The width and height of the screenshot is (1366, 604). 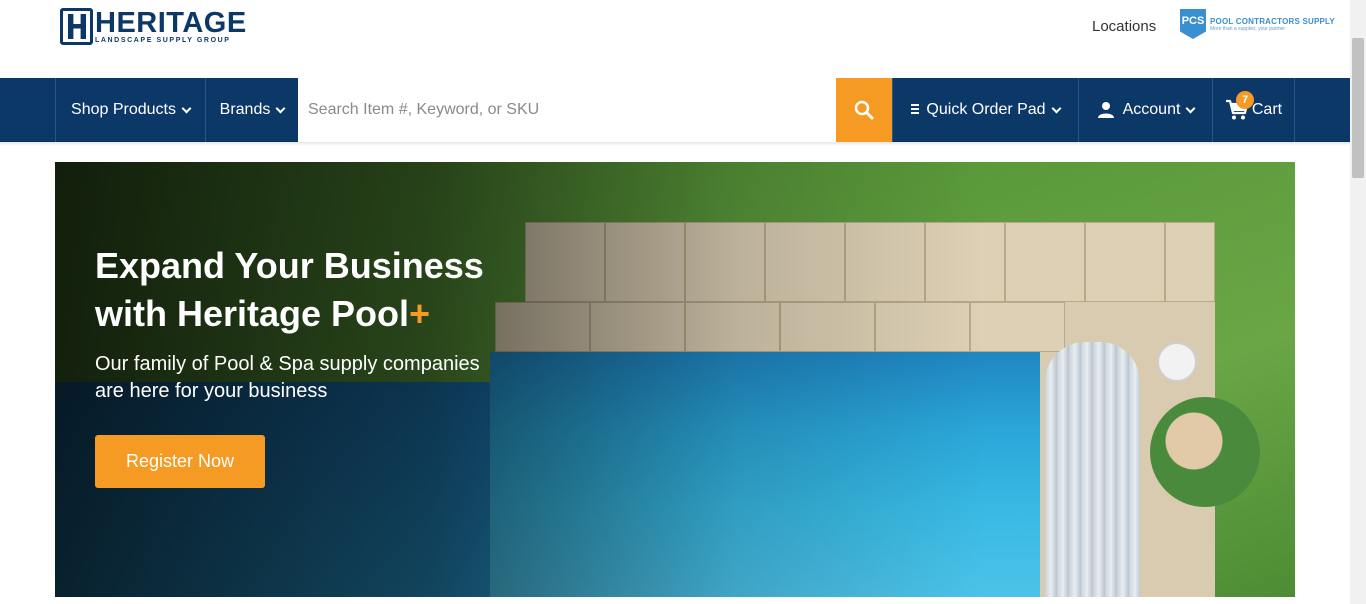 I want to click on brands-menu: Brands, so click(x=251, y=110).